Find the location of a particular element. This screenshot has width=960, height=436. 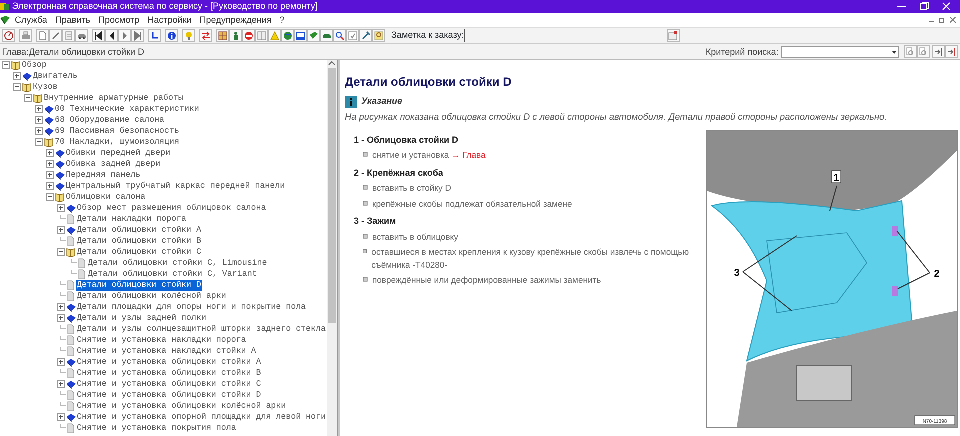

close-icon is located at coordinates (953, 20).